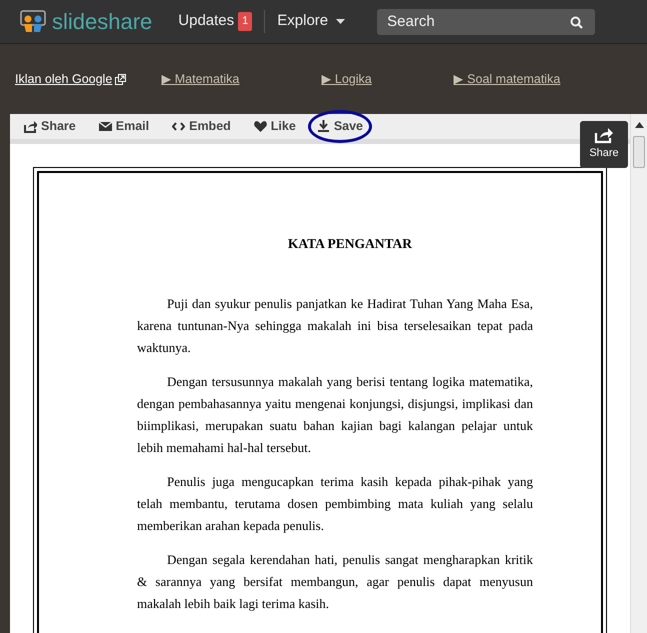 The height and width of the screenshot is (633, 647). I want to click on document-paragraph: Dengan segala kerendahan hati, penulis sangat mengharapkan kritik & sarannya yang bersifat membangun, agar penulis dapat menyusun makalah lebih baik lagi terima kasih., so click(335, 582).